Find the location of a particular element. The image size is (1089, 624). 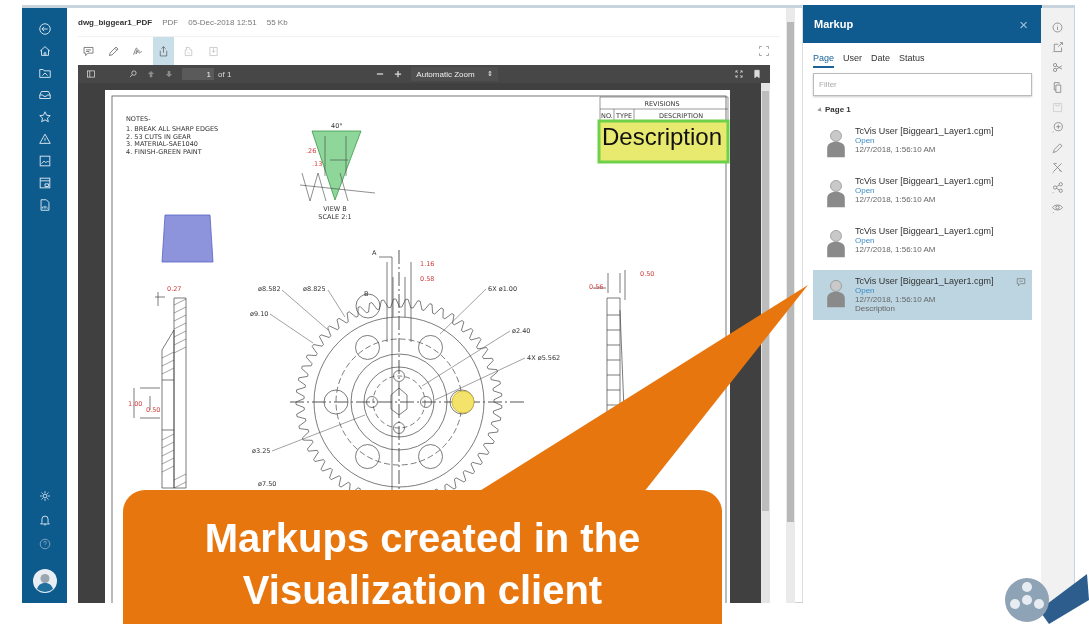

star-icon is located at coordinates (44, 117).